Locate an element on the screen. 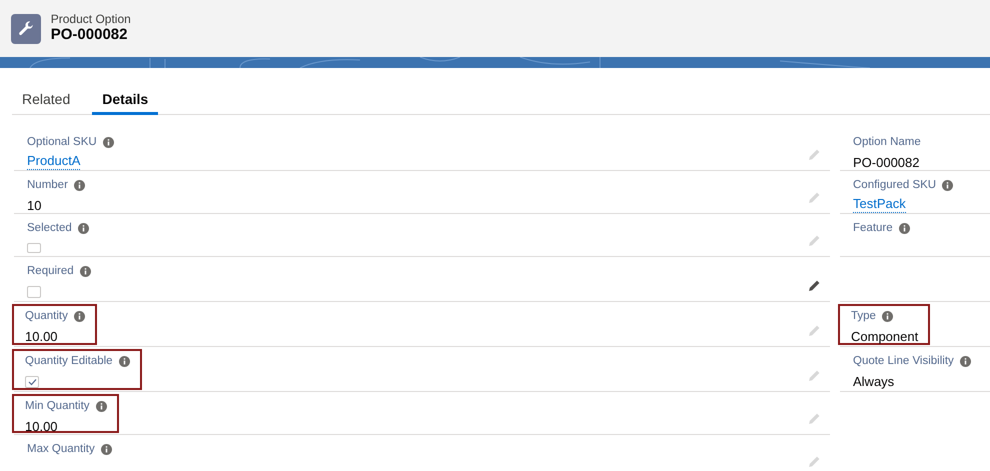 Image resolution: width=990 pixels, height=471 pixels. field-label: Configured SKU is located at coordinates (894, 185).